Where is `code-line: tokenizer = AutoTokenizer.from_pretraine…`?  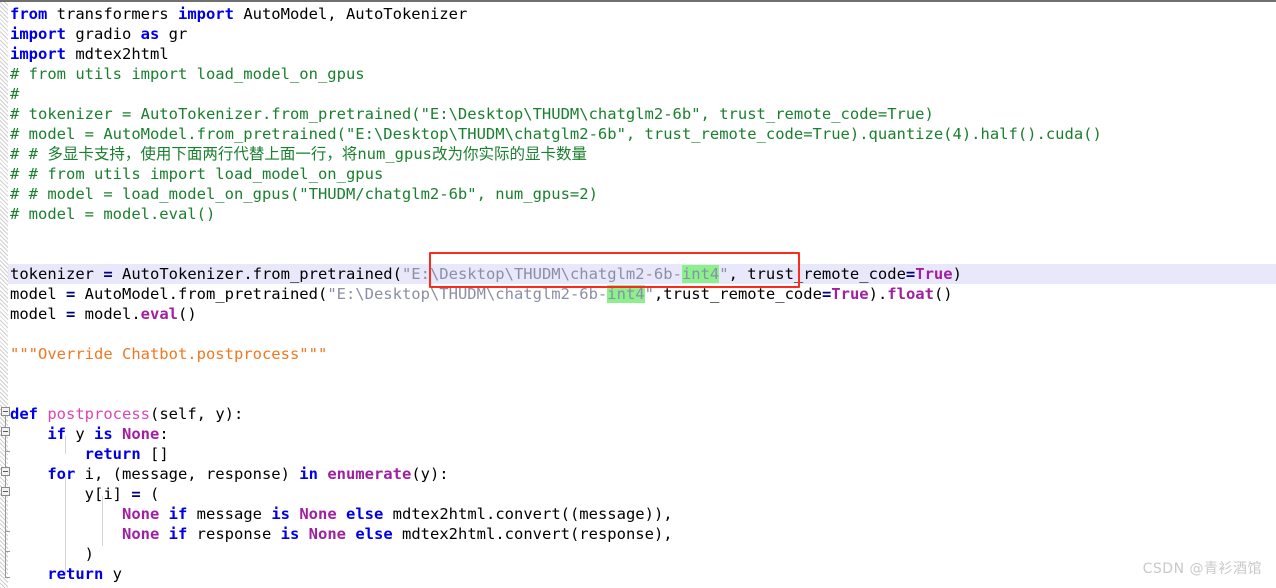 code-line: tokenizer = AutoTokenizer.from_pretraine… is located at coordinates (486, 274).